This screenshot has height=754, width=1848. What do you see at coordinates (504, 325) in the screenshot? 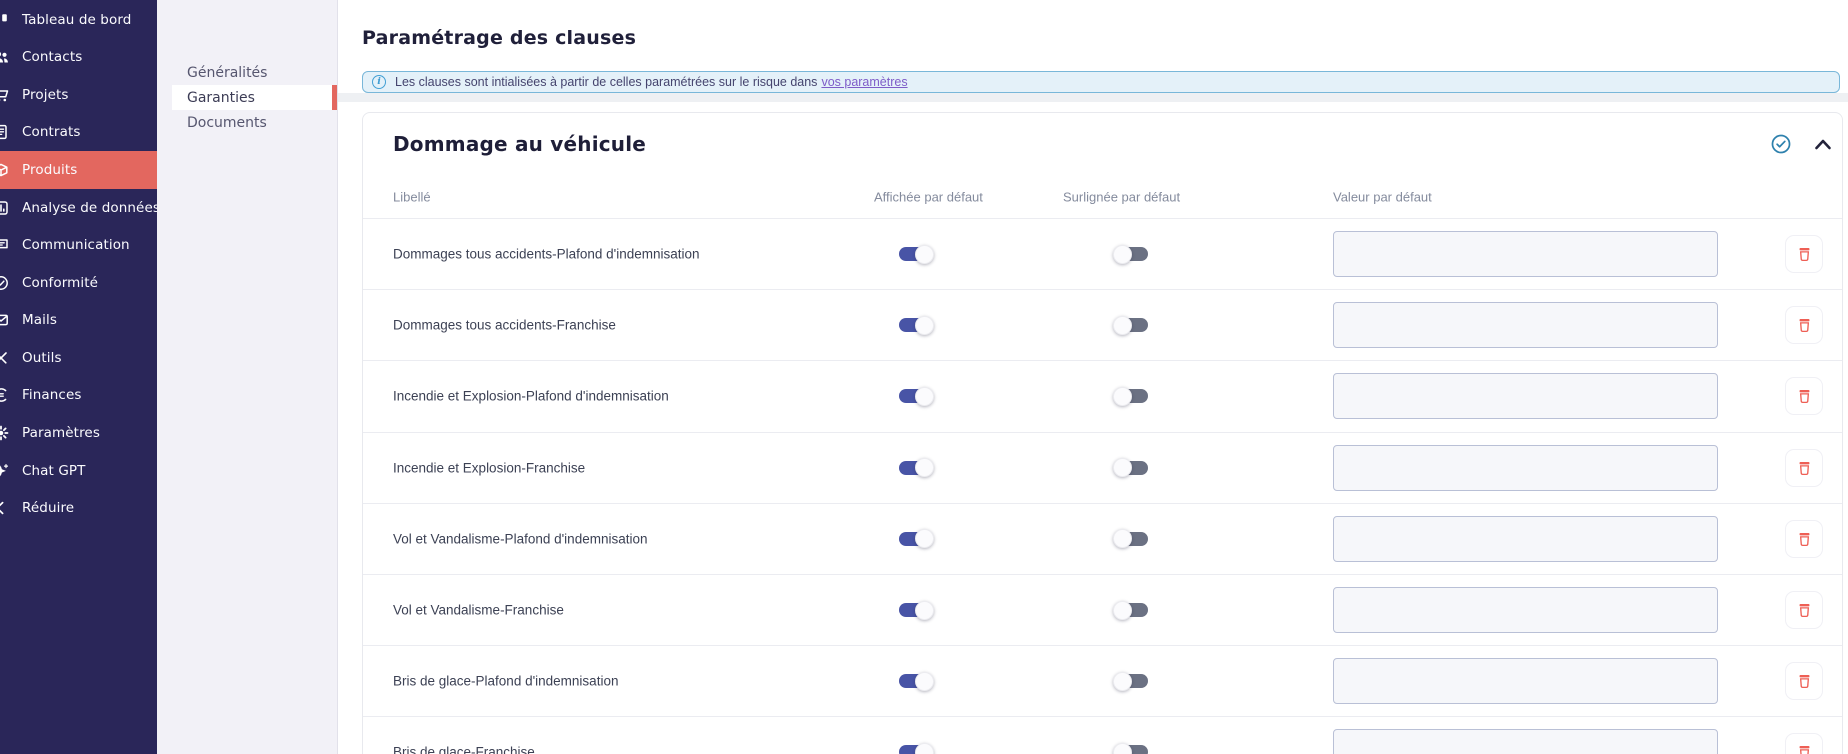
I see `clause-label: Dommages tous accidents-Franchise` at bounding box center [504, 325].